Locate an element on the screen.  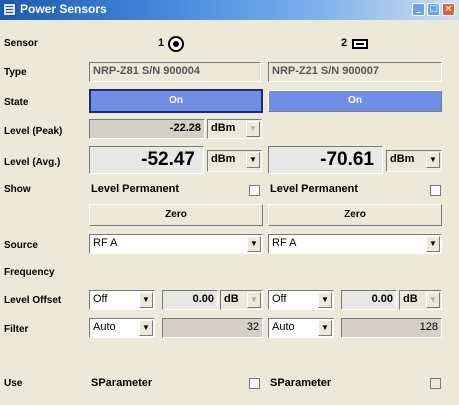
sensor-1-offset-unit: dB ▼ is located at coordinates (241, 300).